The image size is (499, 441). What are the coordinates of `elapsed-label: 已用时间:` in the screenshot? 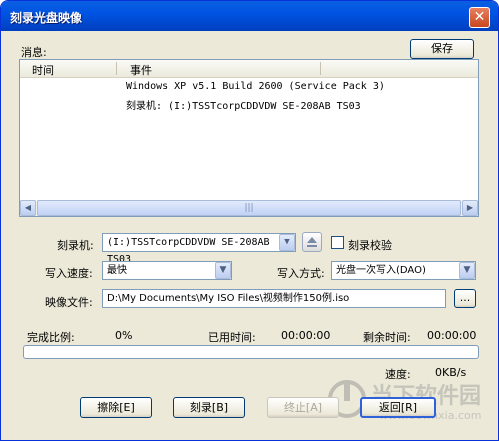 It's located at (232, 337).